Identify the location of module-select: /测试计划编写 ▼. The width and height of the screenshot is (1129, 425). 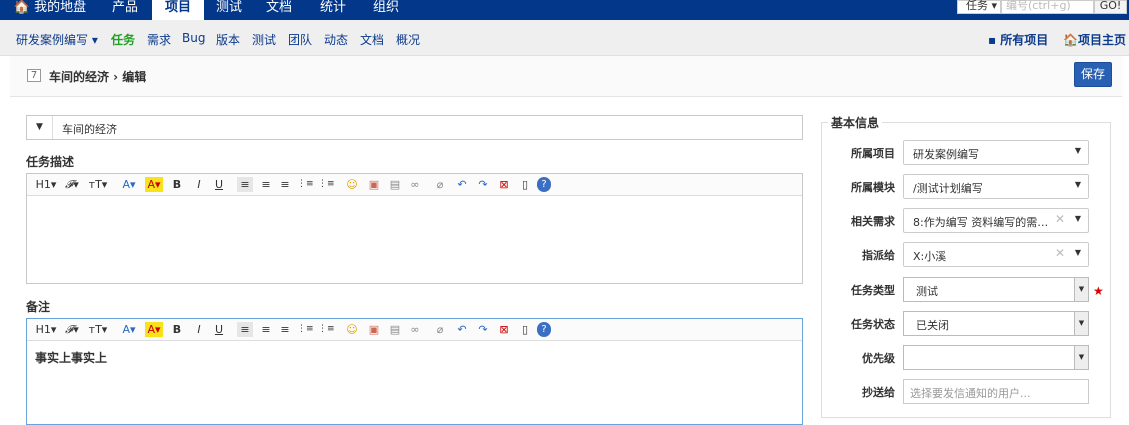
(996, 186).